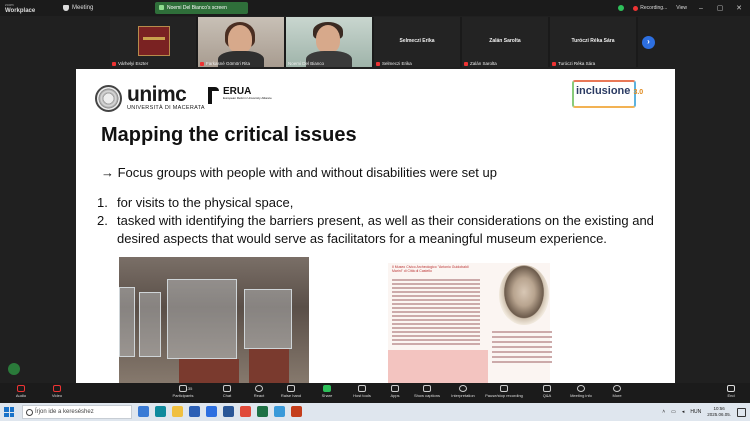 This screenshot has height=421, width=750. I want to click on qa-button: Q&A, so click(547, 391).